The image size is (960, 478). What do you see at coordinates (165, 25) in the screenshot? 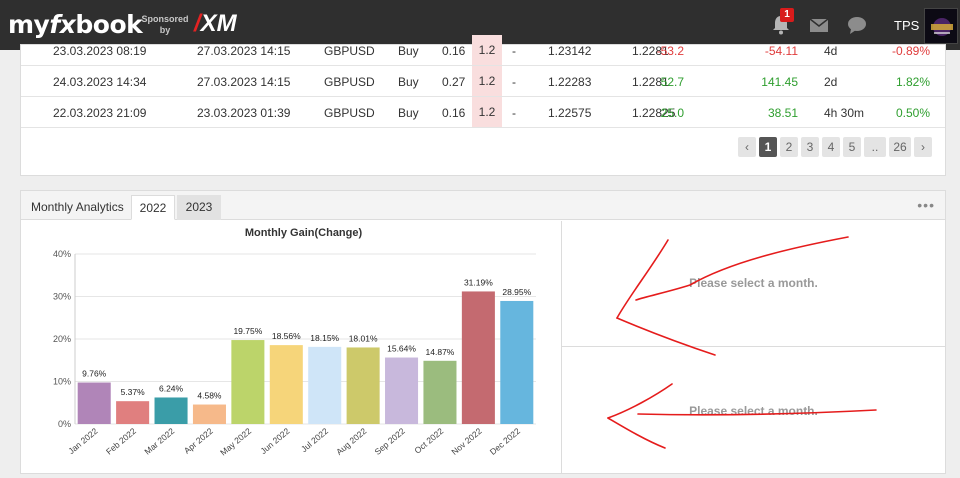
I see `sponsor-label: Sponsored by` at bounding box center [165, 25].